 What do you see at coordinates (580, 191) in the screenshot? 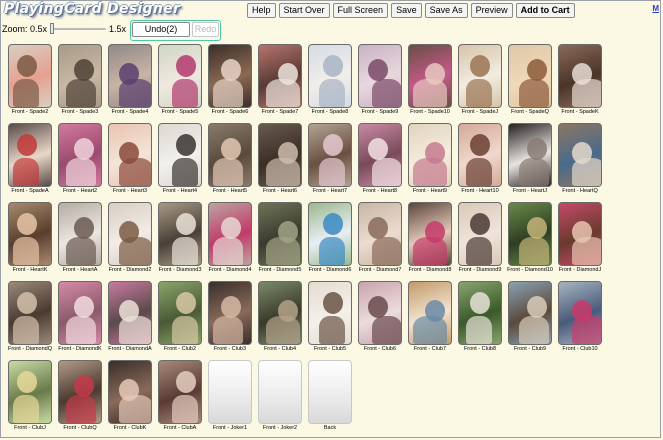
I see `card-label: Front - HeartQ` at bounding box center [580, 191].